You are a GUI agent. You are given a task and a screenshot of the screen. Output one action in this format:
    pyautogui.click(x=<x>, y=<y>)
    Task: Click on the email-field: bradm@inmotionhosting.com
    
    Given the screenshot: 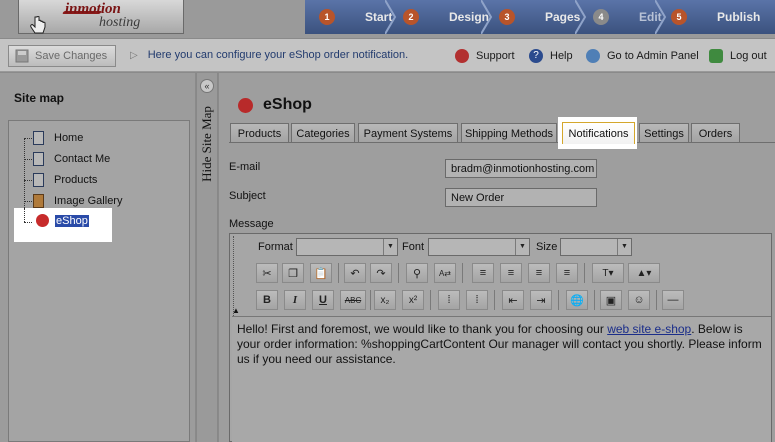 What is the action you would take?
    pyautogui.click(x=521, y=168)
    